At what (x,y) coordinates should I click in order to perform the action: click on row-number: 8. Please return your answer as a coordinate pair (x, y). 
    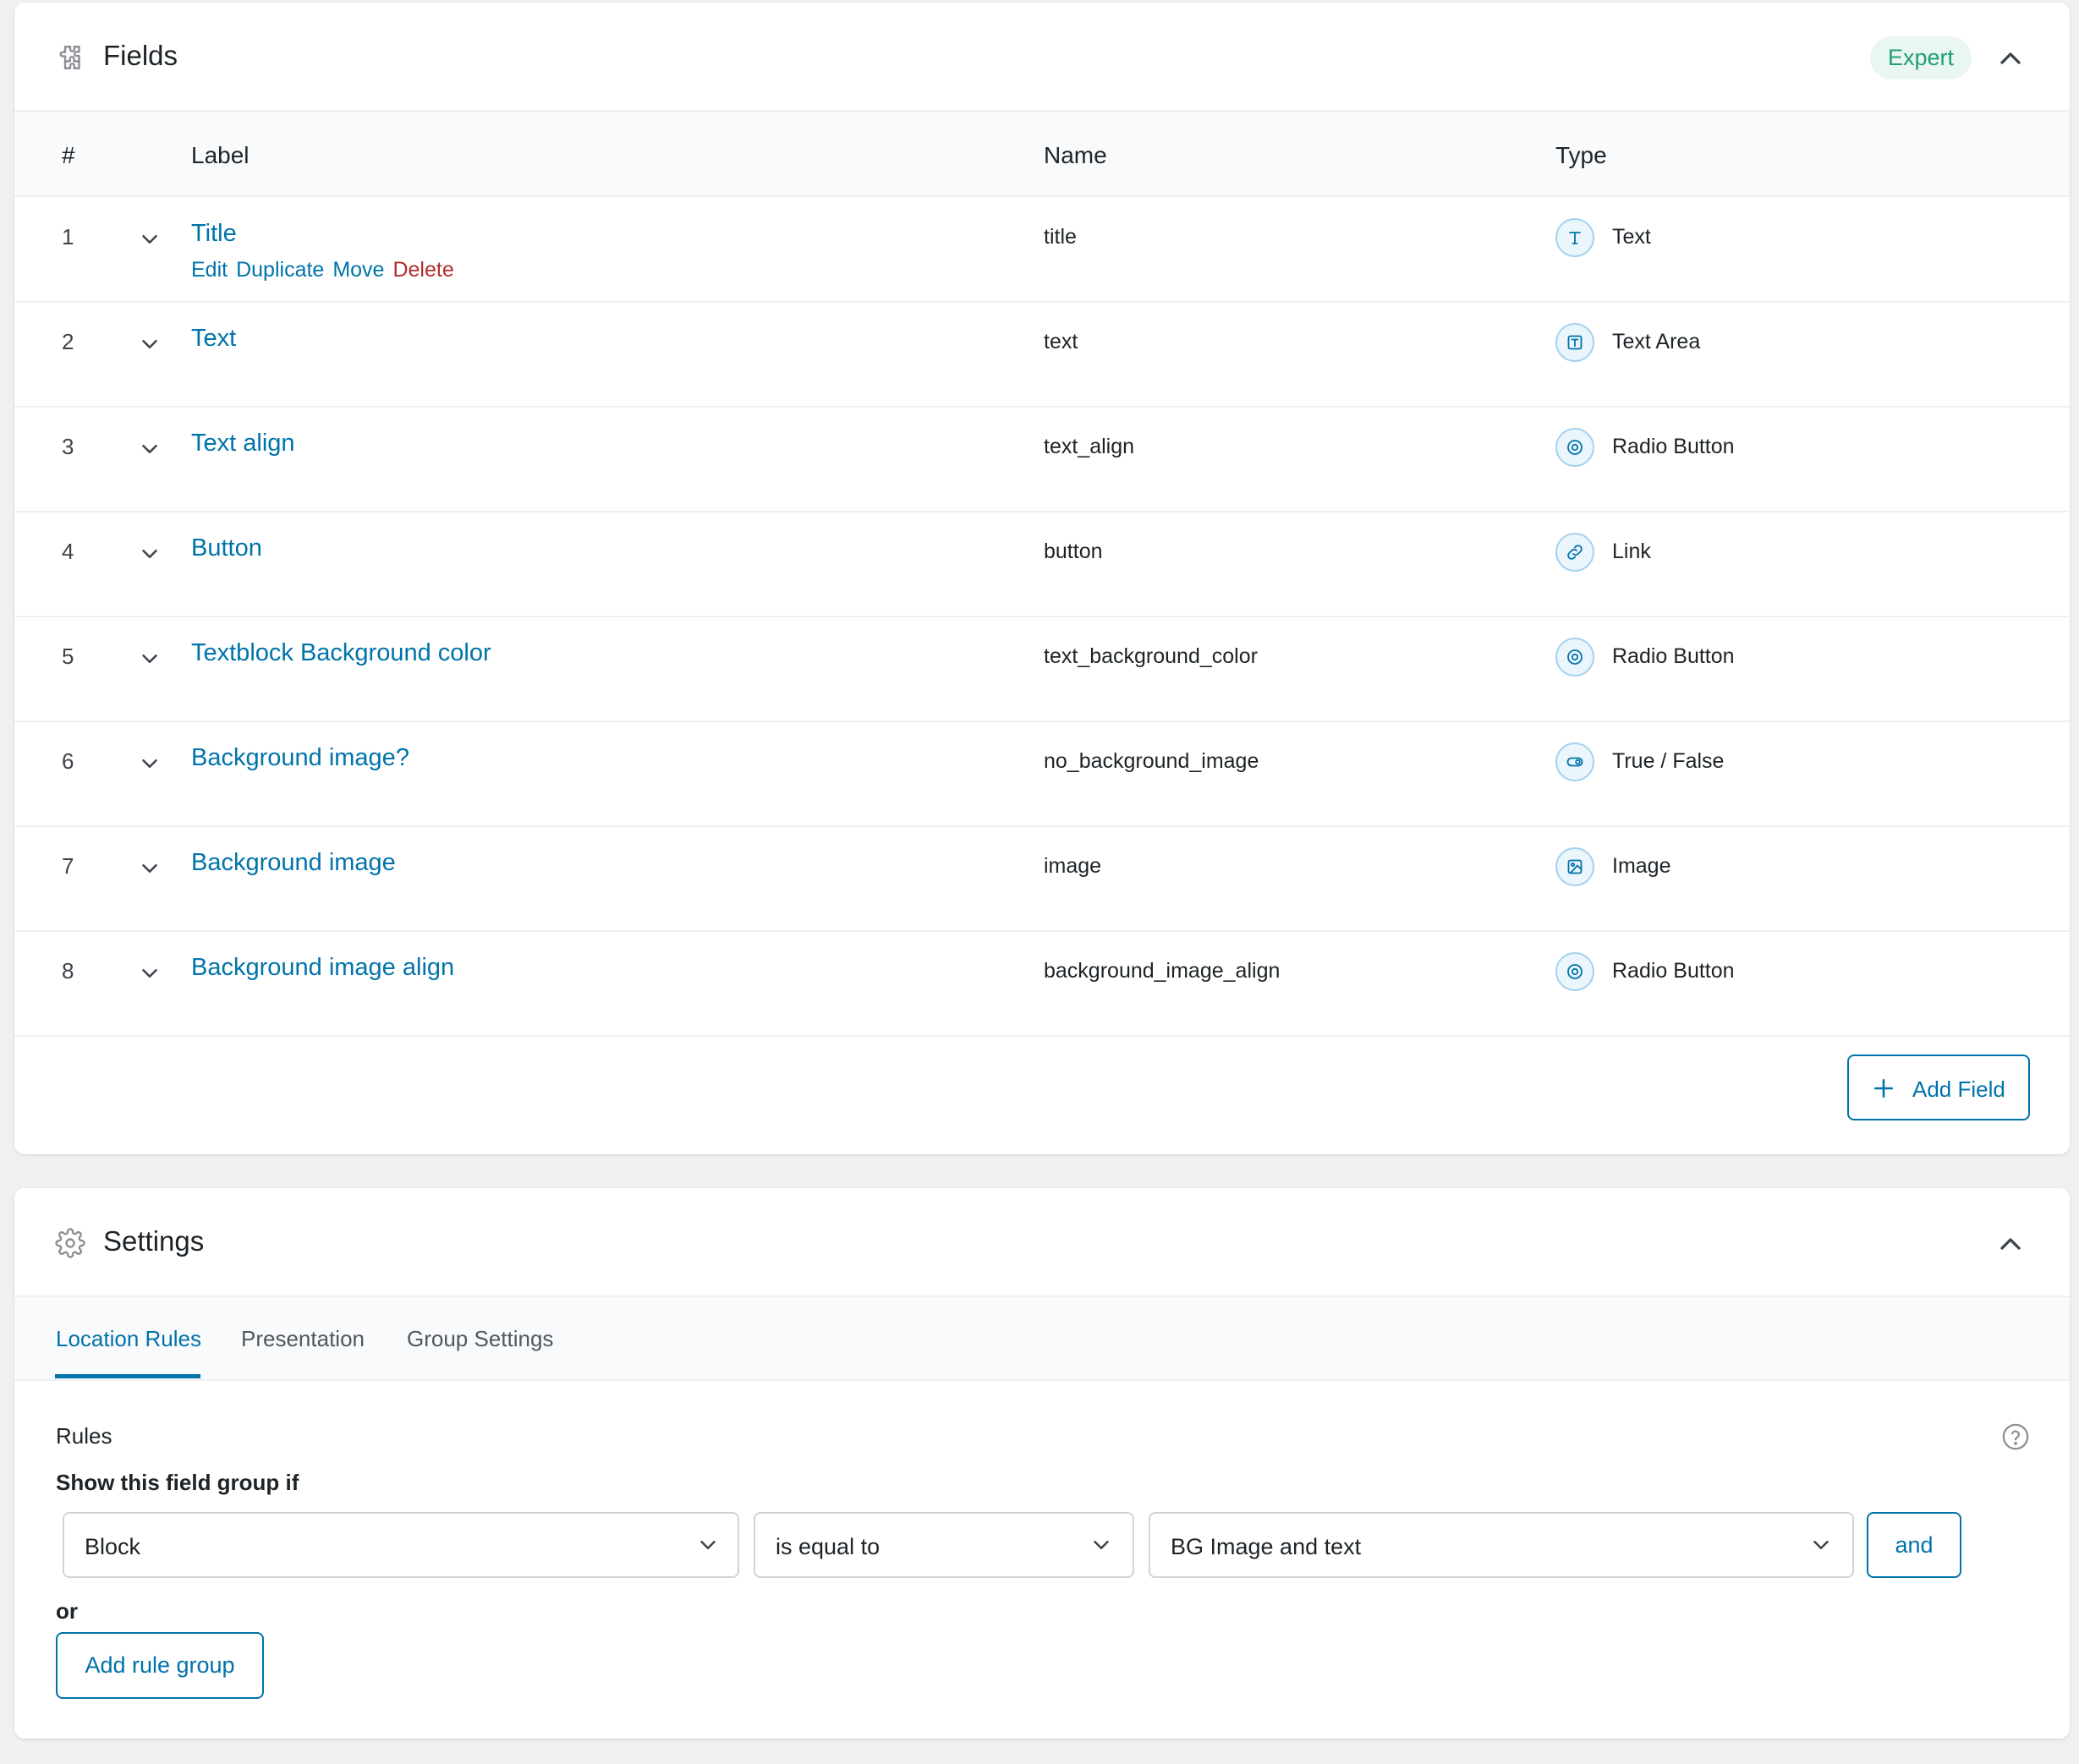
    Looking at the image, I should click on (68, 970).